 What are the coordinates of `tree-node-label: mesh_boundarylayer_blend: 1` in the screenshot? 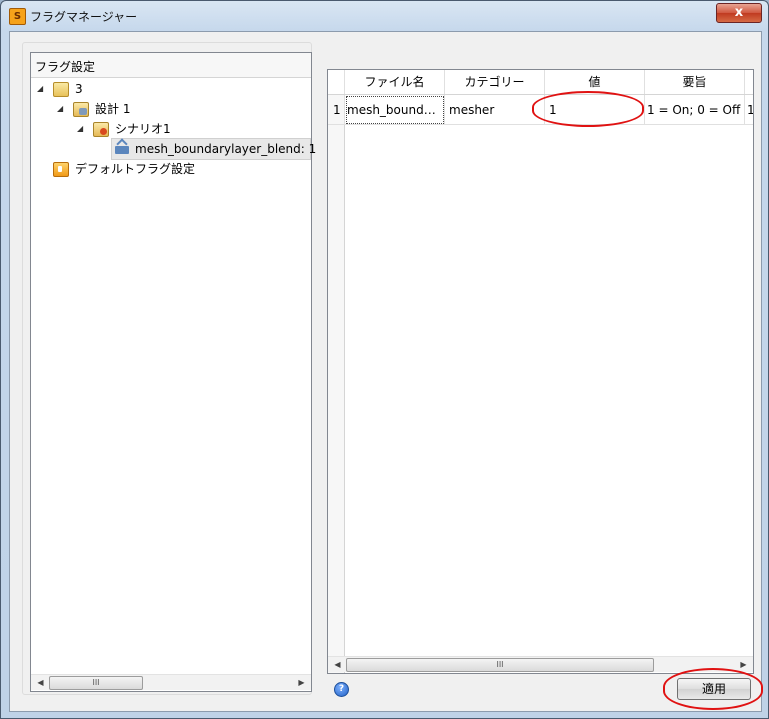 It's located at (226, 149).